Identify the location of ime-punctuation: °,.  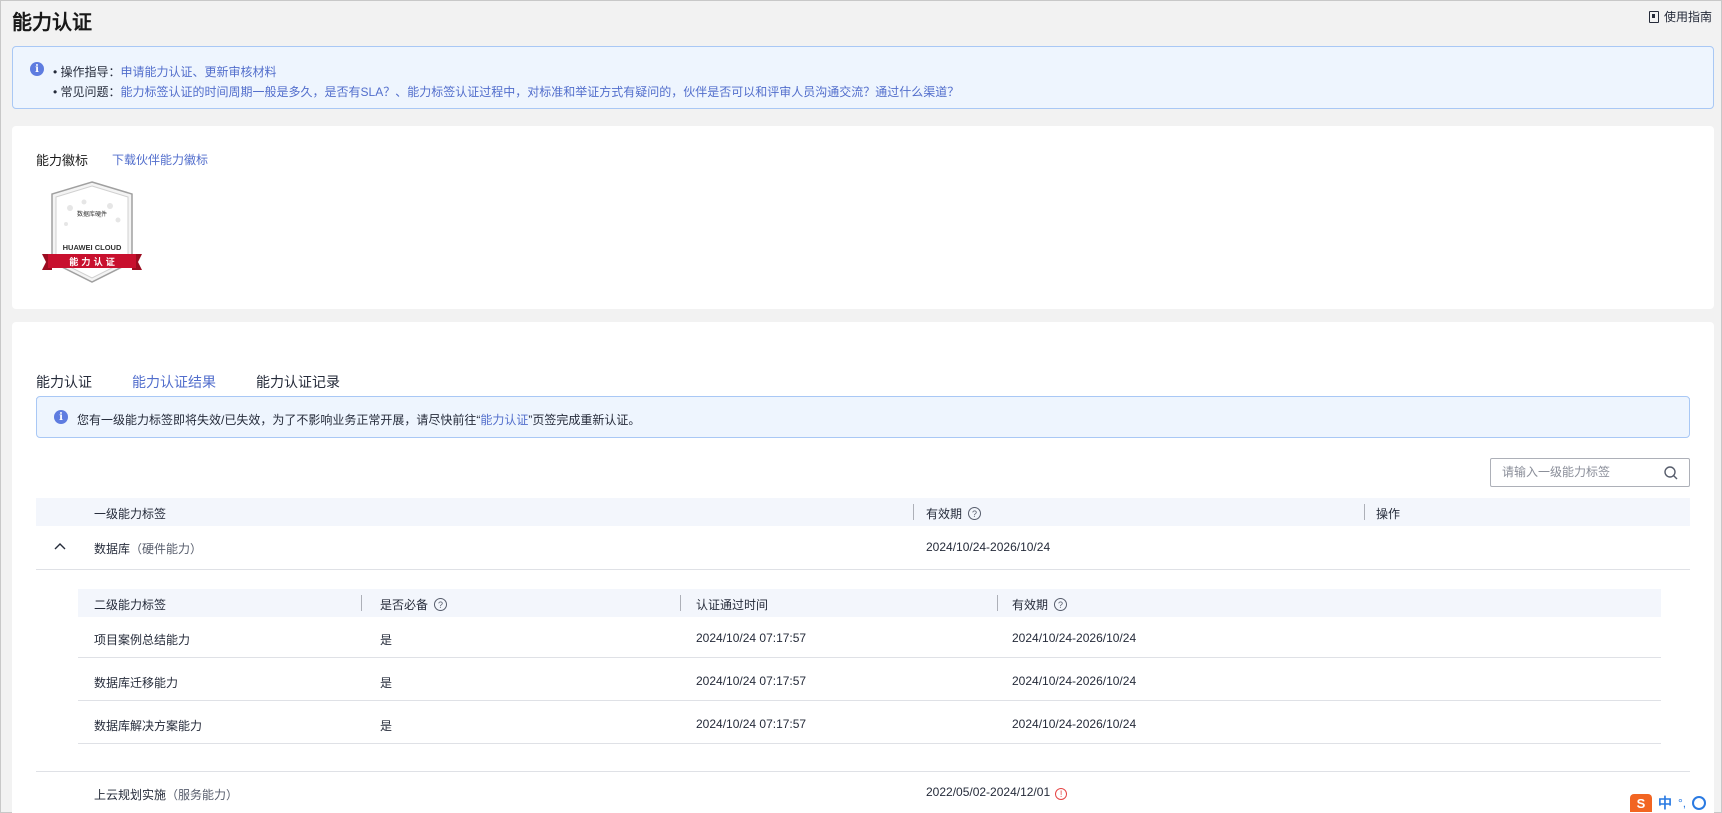
(1682, 803).